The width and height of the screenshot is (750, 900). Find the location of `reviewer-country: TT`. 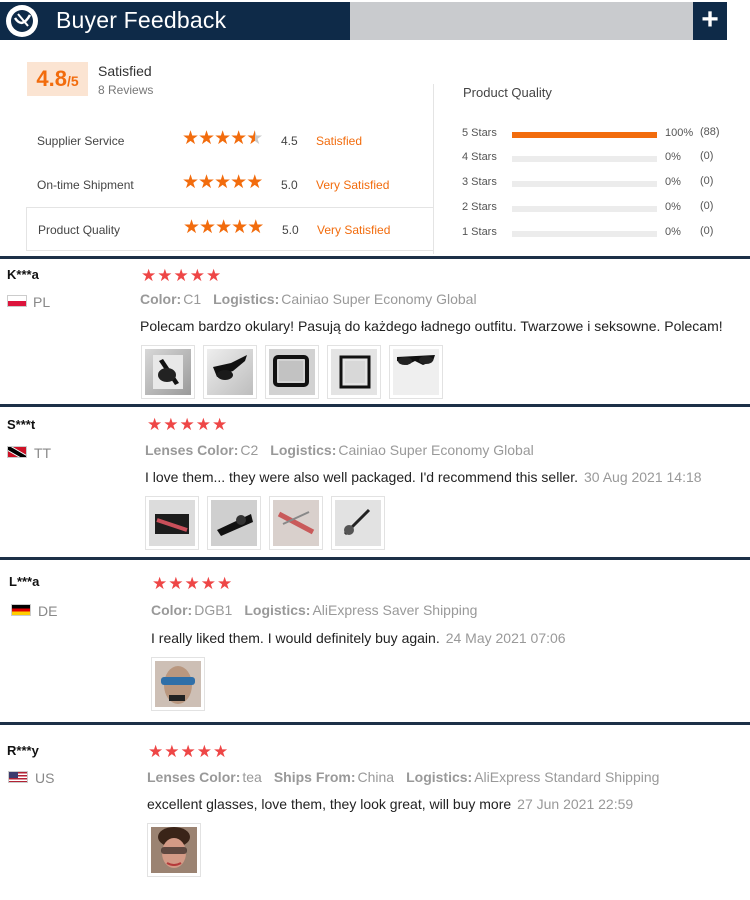

reviewer-country: TT is located at coordinates (43, 453).